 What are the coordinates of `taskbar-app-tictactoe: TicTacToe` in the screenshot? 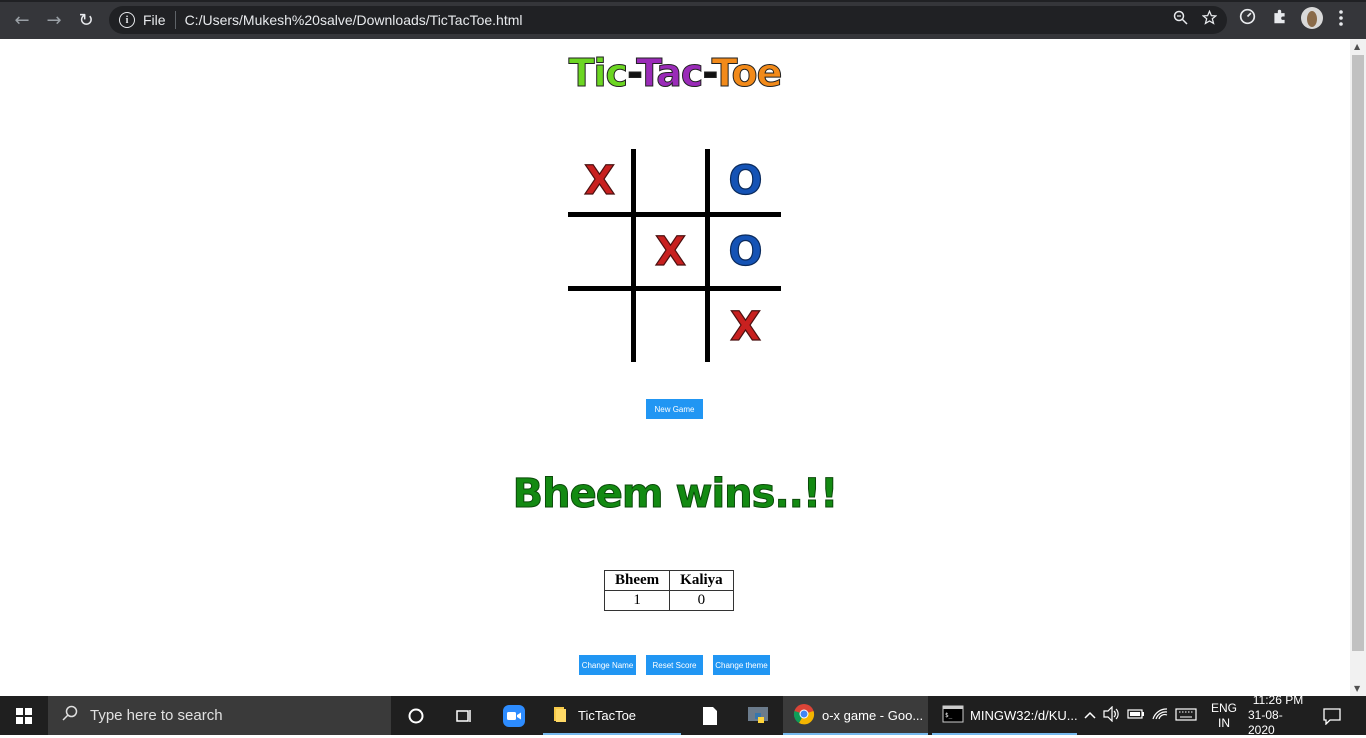 It's located at (612, 715).